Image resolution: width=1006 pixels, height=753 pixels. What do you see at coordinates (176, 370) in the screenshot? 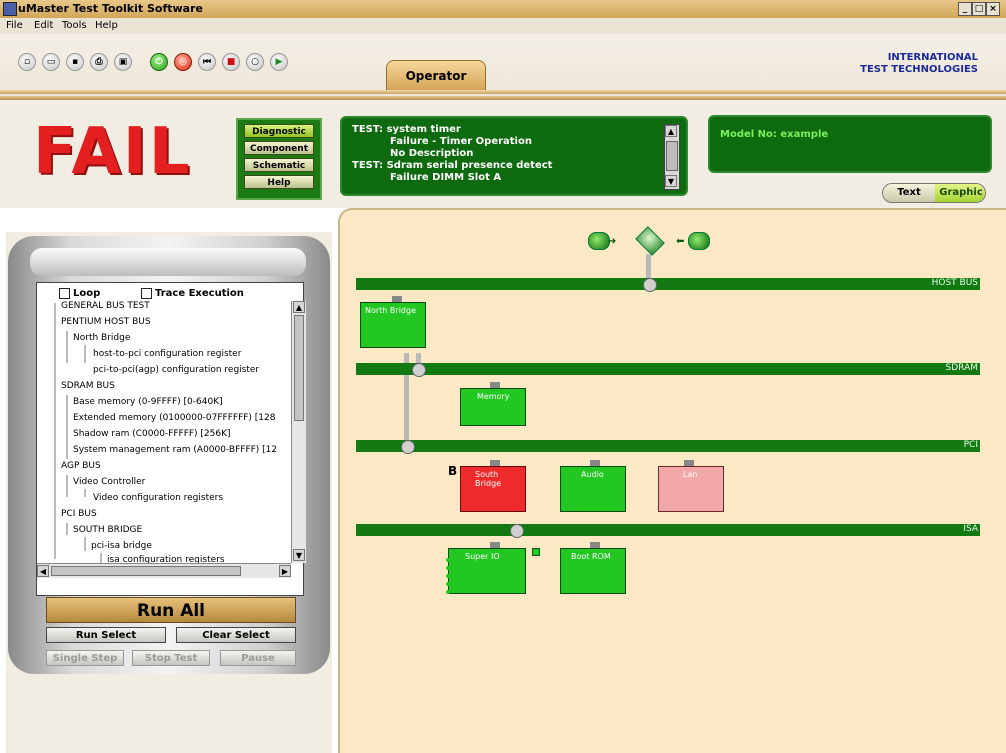
I see `tree-item: pci-to-pci(agp) configuration register` at bounding box center [176, 370].